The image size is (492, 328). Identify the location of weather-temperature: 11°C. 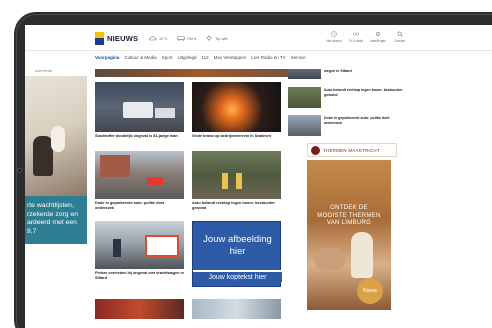
(158, 38).